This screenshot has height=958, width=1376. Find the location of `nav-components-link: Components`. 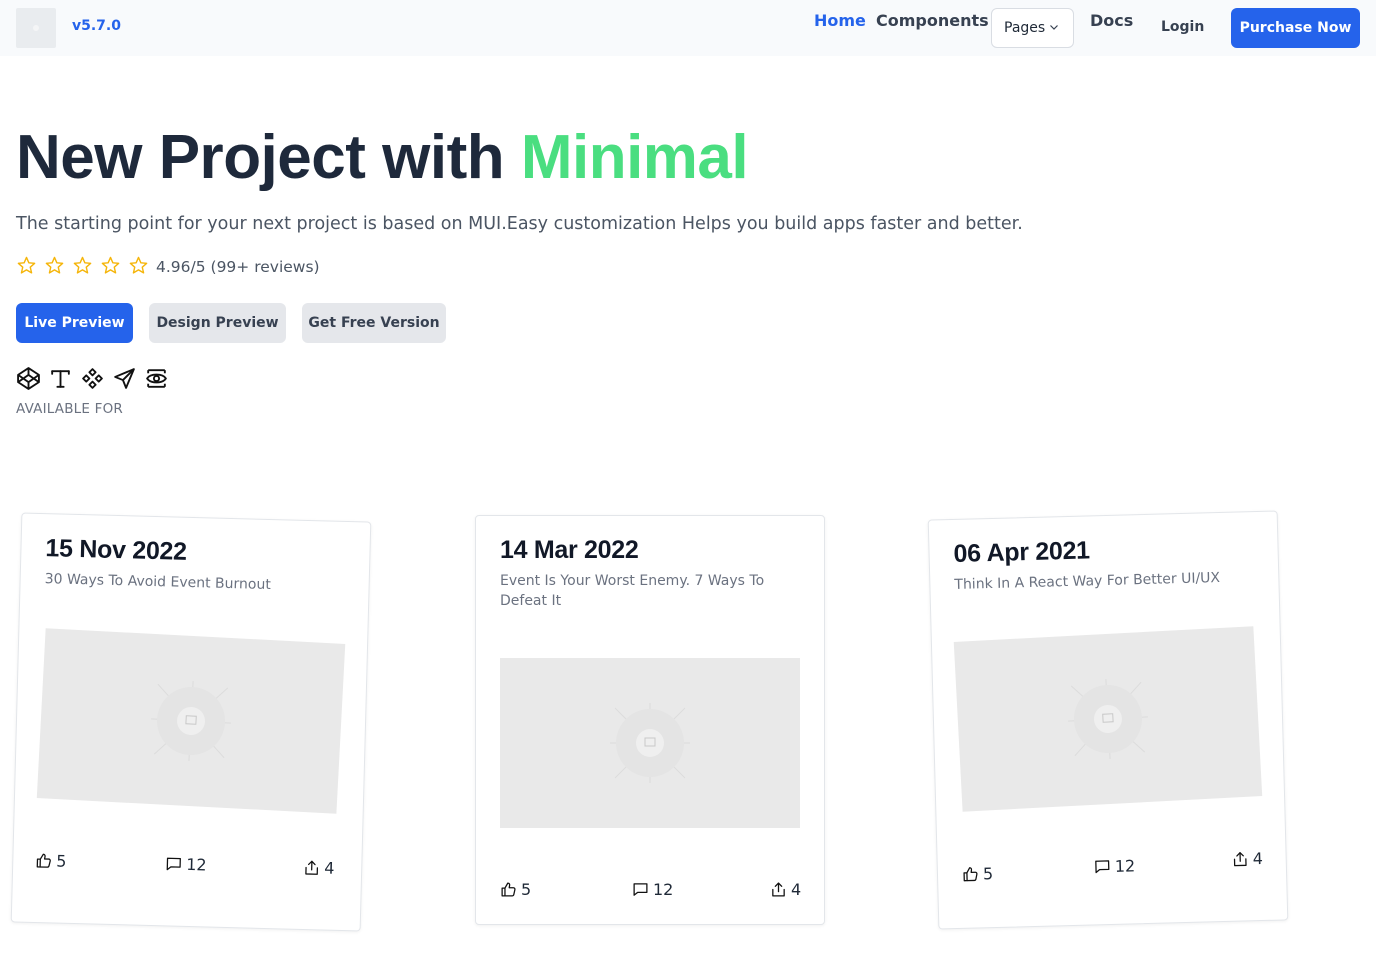

nav-components-link: Components is located at coordinates (932, 20).